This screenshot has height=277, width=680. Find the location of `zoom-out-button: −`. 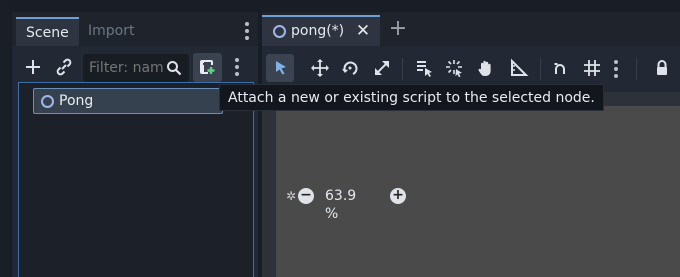

zoom-out-button: − is located at coordinates (306, 196).